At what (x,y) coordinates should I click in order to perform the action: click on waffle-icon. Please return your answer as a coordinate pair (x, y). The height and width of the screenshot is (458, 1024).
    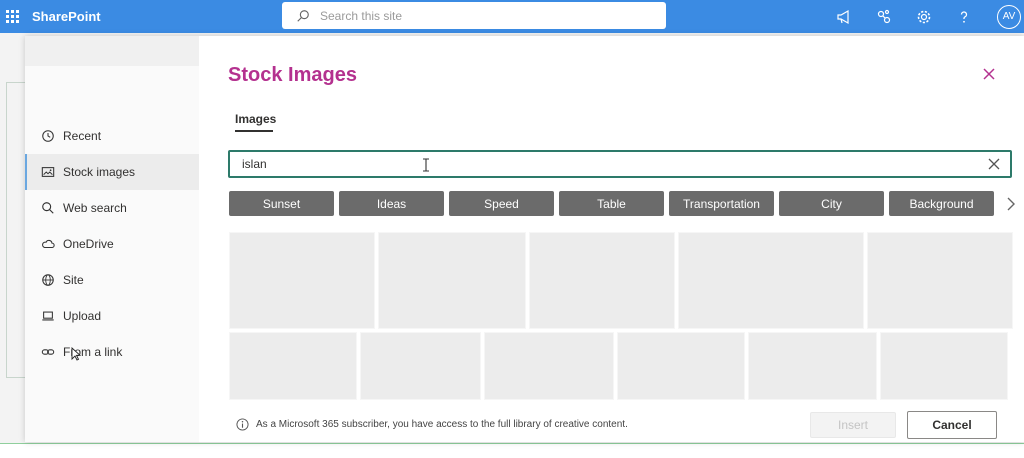
    Looking at the image, I should click on (12, 16).